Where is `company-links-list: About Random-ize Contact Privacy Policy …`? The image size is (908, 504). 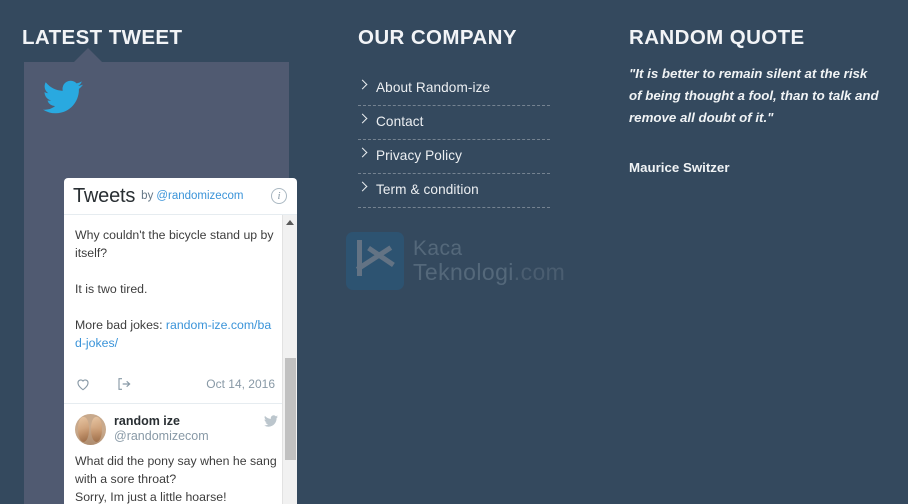 company-links-list: About Random-ize Contact Privacy Policy … is located at coordinates (453, 140).